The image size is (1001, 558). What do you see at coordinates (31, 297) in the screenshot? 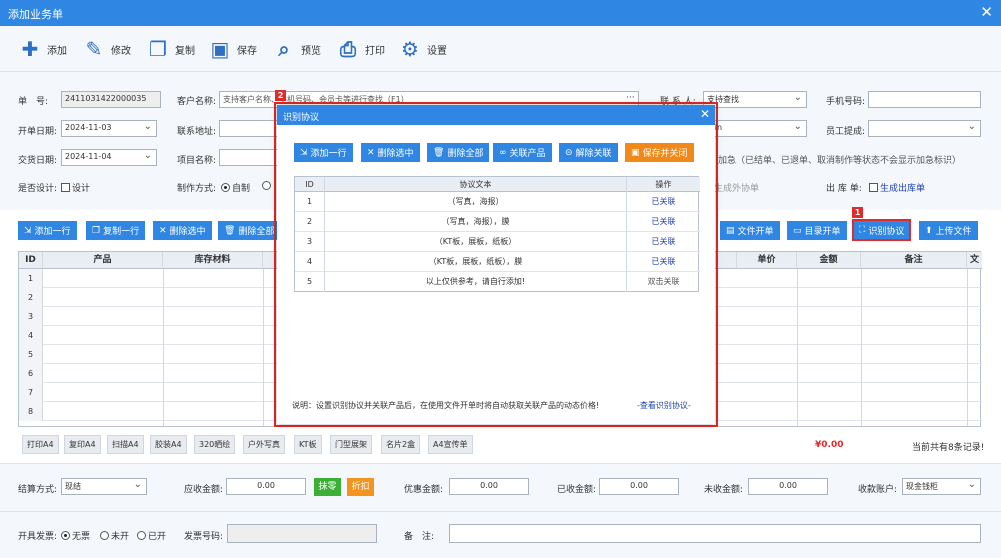
I see `row-id: 2` at bounding box center [31, 297].